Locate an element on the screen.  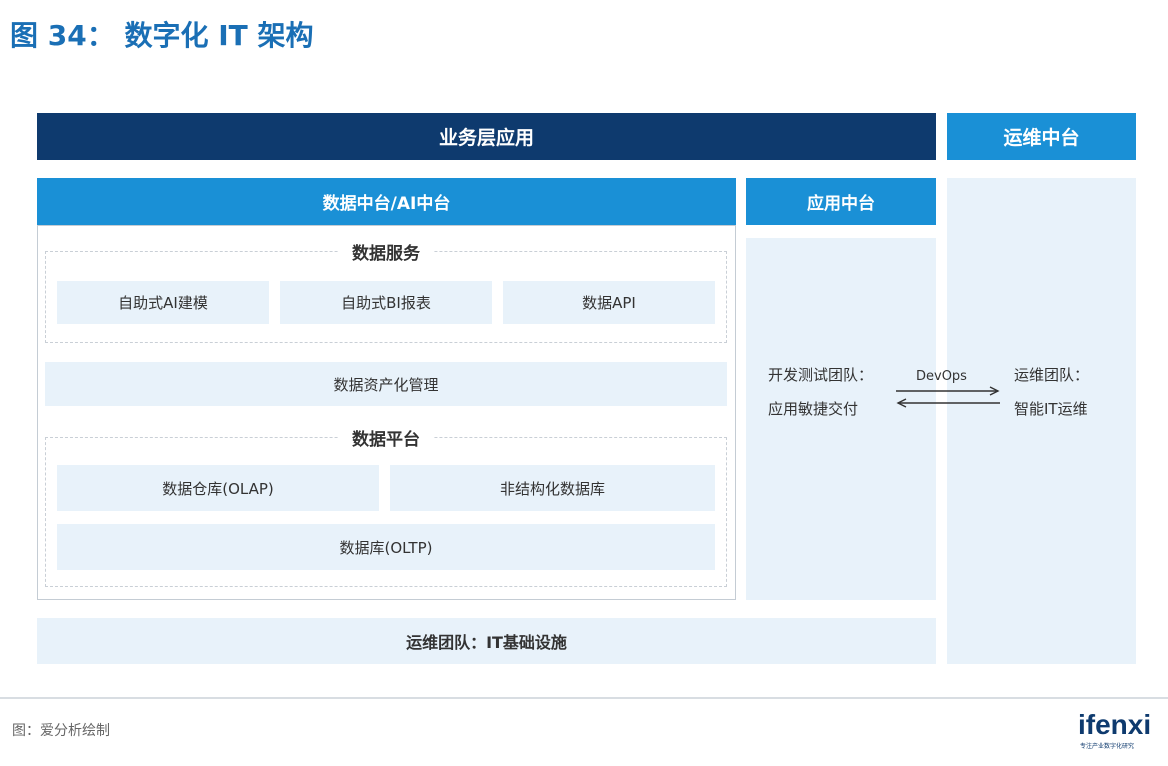
data-services-title-wrap: 数据服务 is located at coordinates (386, 251).